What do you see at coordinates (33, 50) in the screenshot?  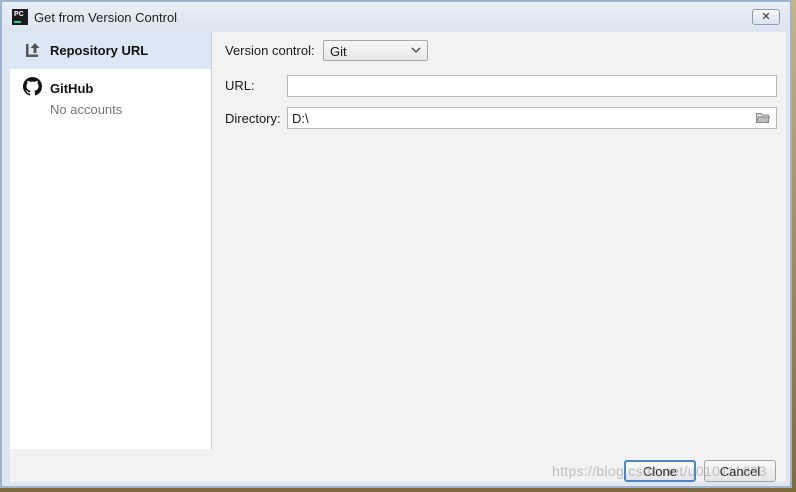 I see `repository-url-icon` at bounding box center [33, 50].